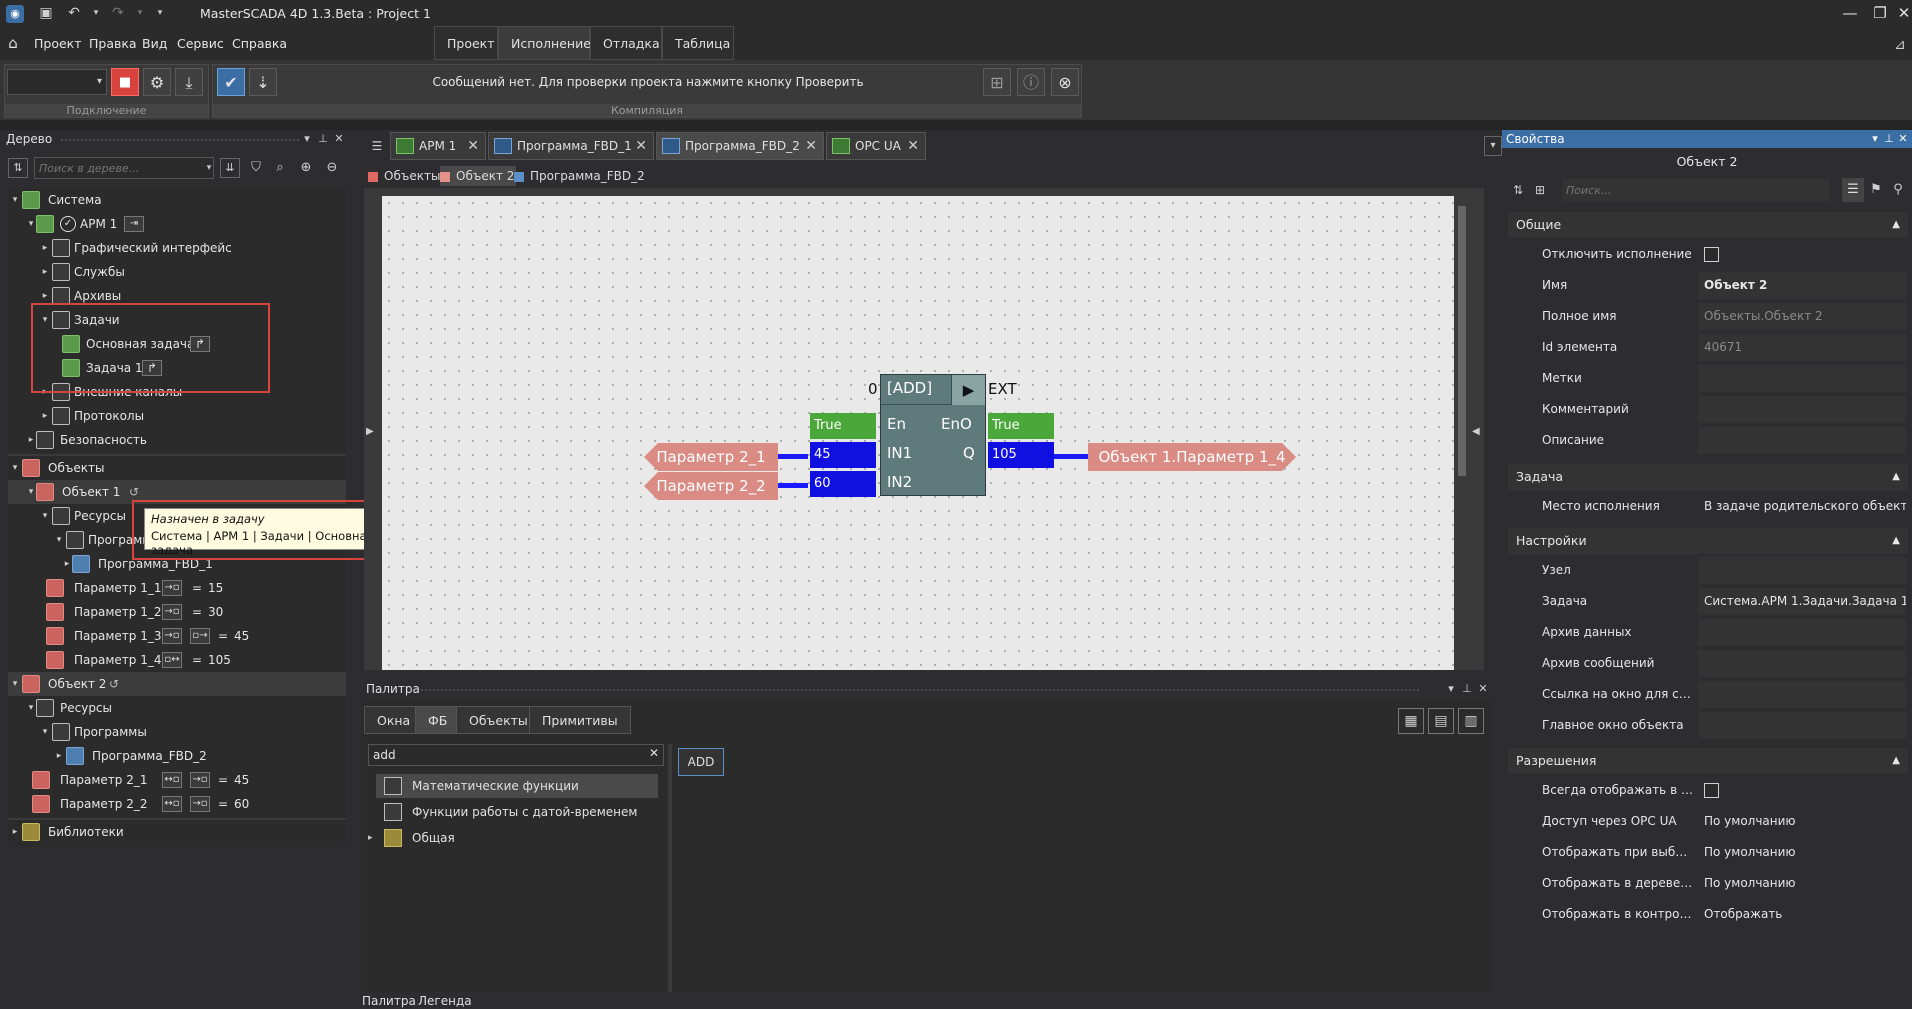 The width and height of the screenshot is (1912, 1009). What do you see at coordinates (177, 368) in the screenshot?
I see `tree-item-task1: Задача 1 ↱` at bounding box center [177, 368].